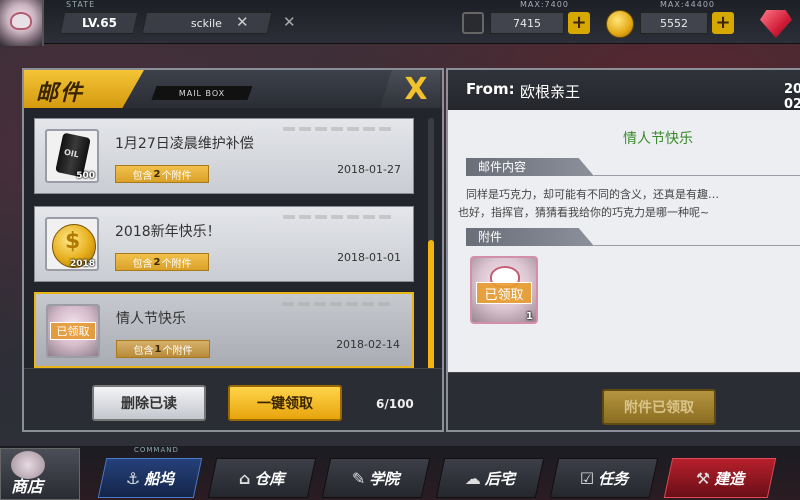  I want to click on nav-label: 后宅, so click(499, 478).